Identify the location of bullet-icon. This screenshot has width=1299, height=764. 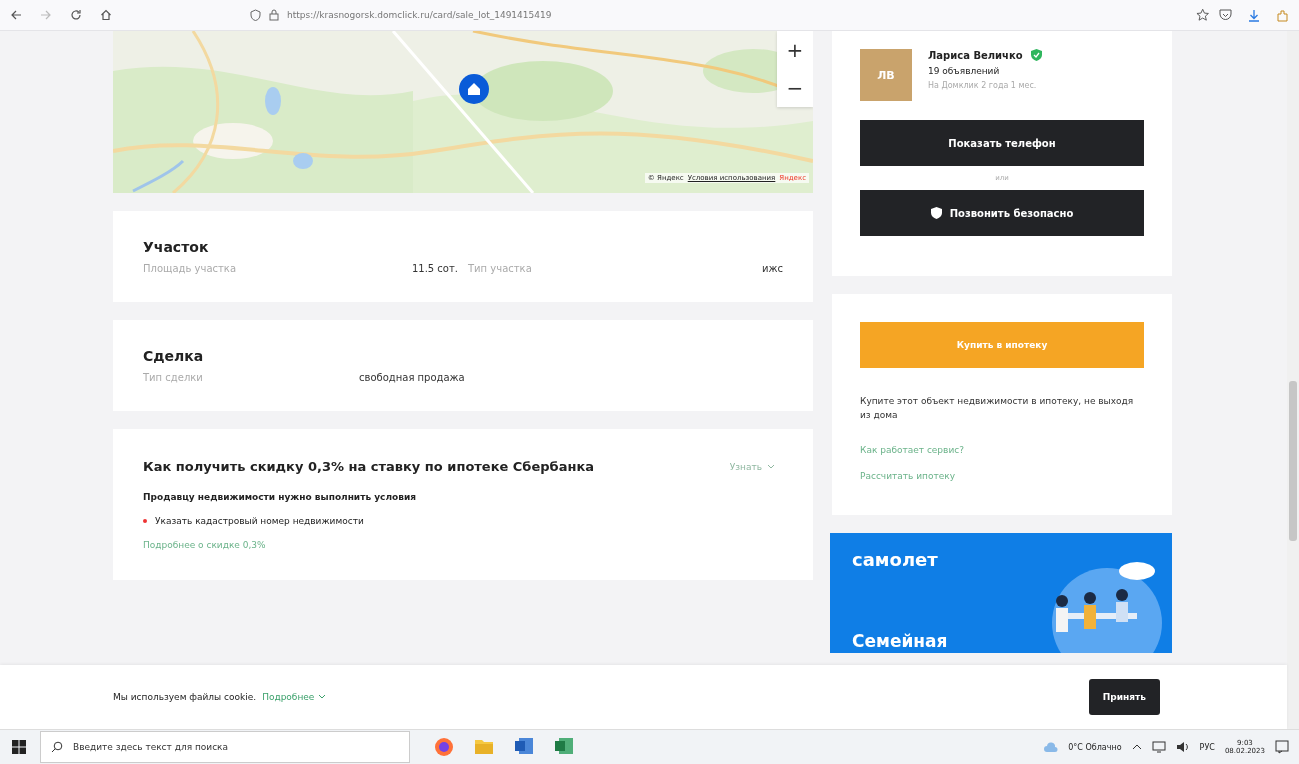
(145, 521).